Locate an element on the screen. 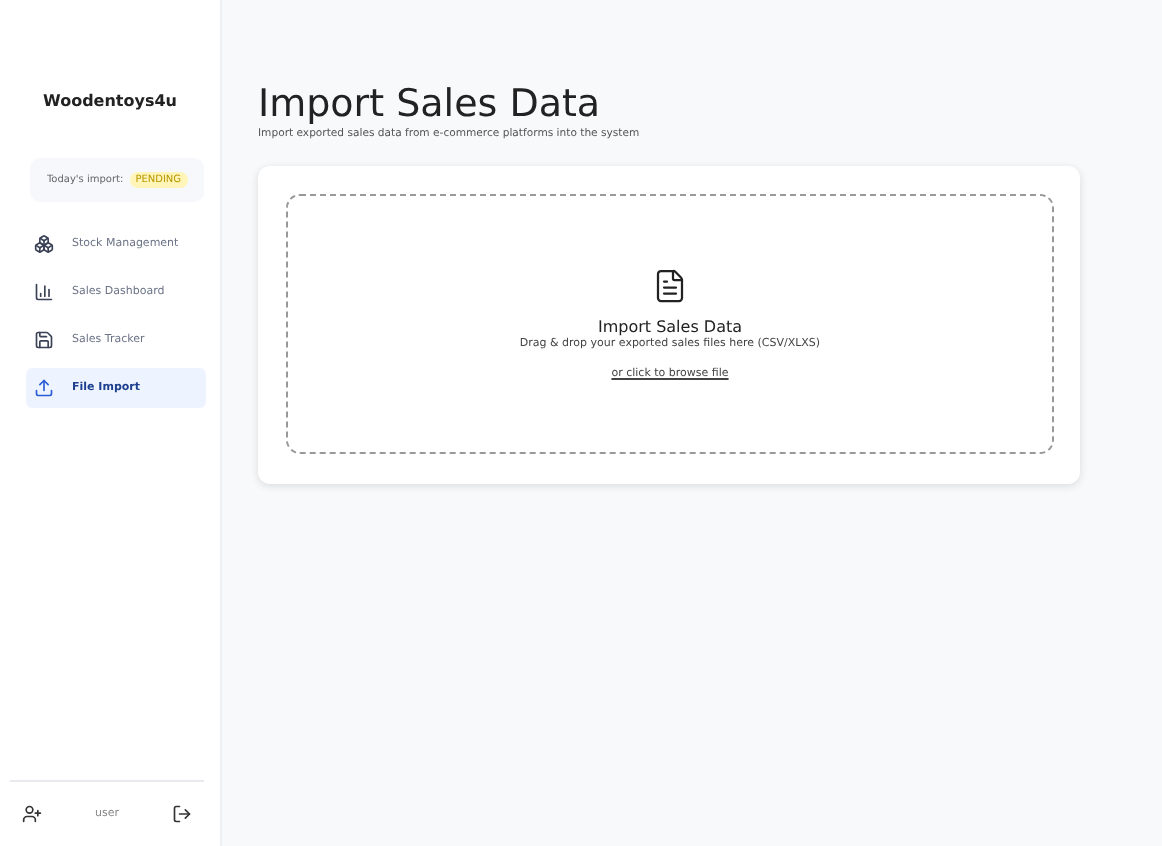 The width and height of the screenshot is (1162, 846). brand-name: Woodentoys4u is located at coordinates (110, 101).